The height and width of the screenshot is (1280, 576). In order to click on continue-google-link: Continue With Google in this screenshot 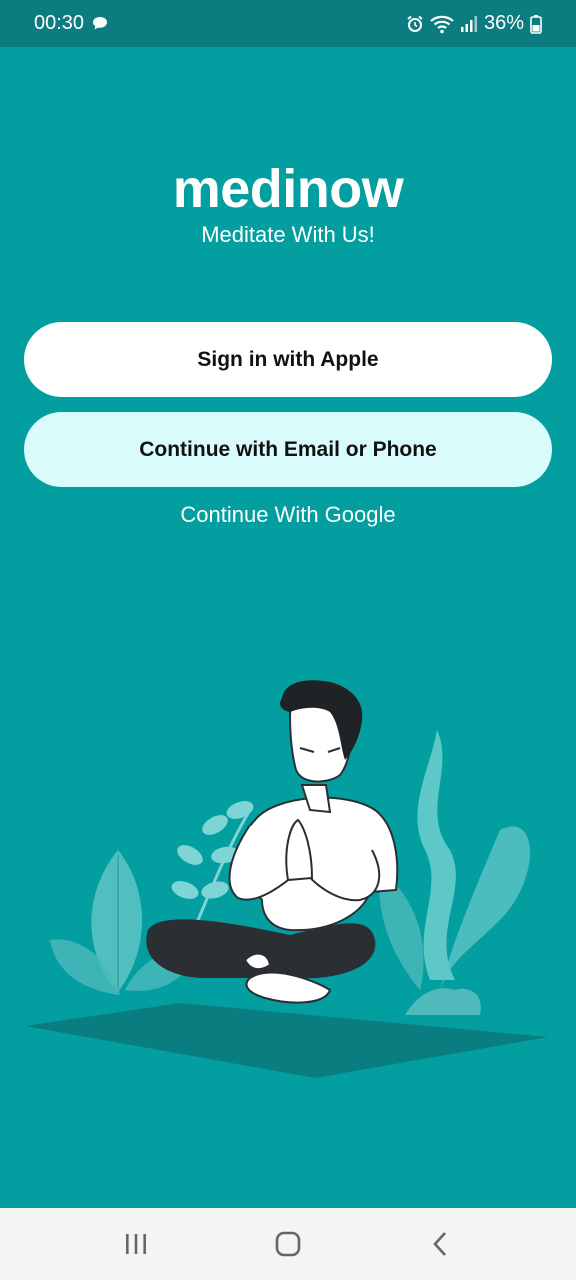, I will do `click(288, 515)`.